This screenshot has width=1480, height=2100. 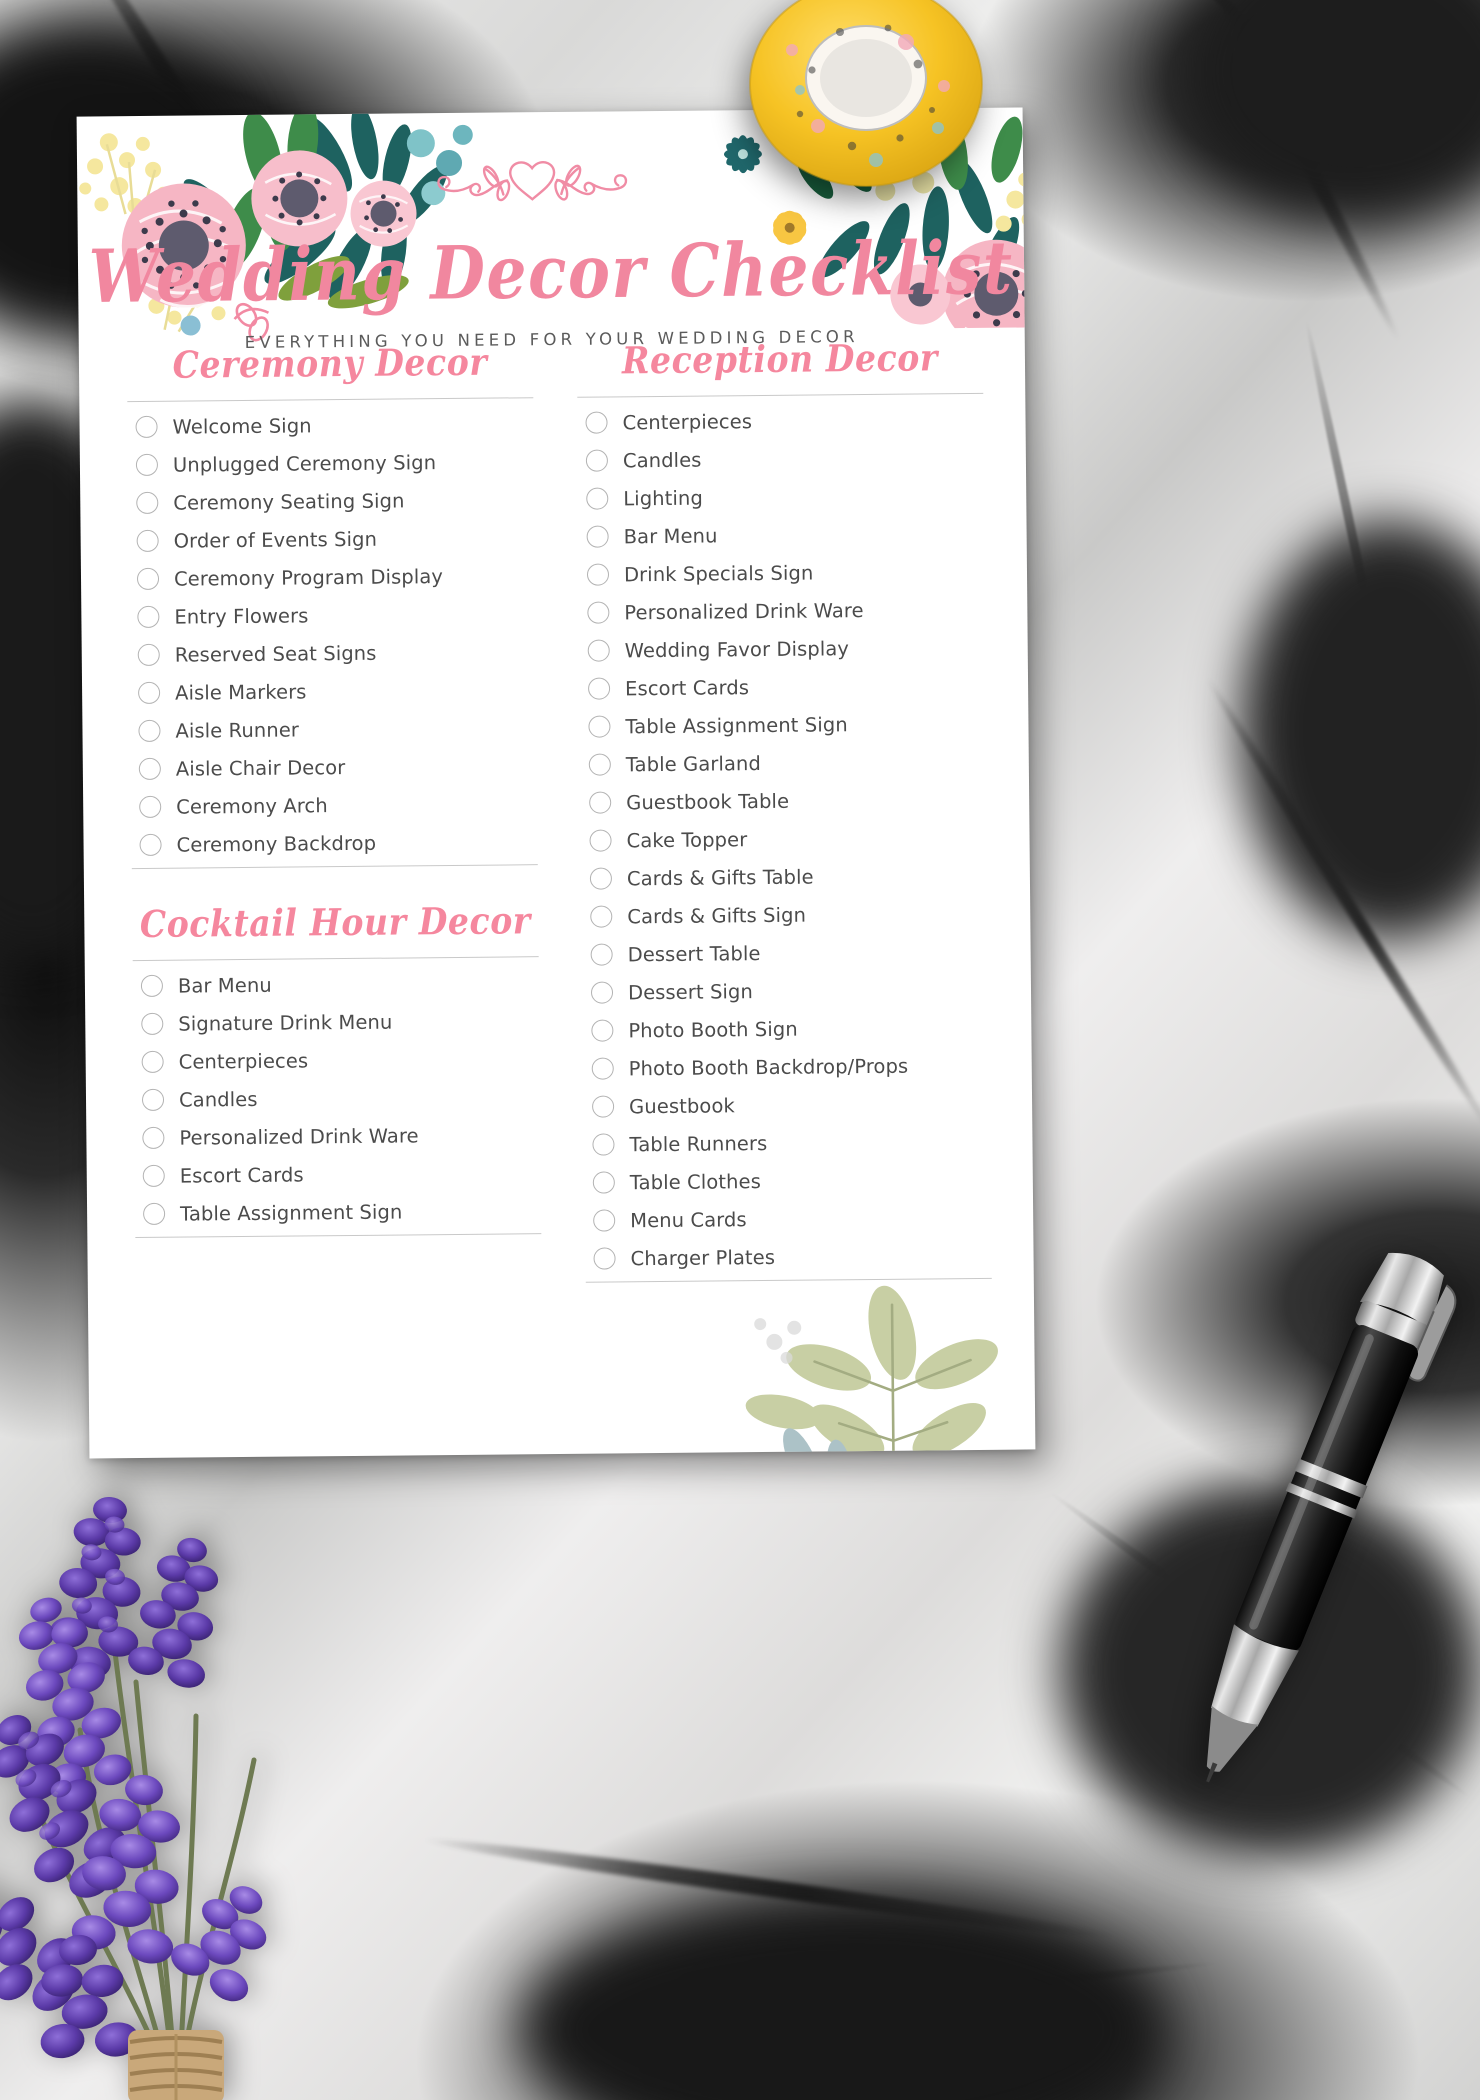 I want to click on checklist-item: Table Garland, so click(x=784, y=763).